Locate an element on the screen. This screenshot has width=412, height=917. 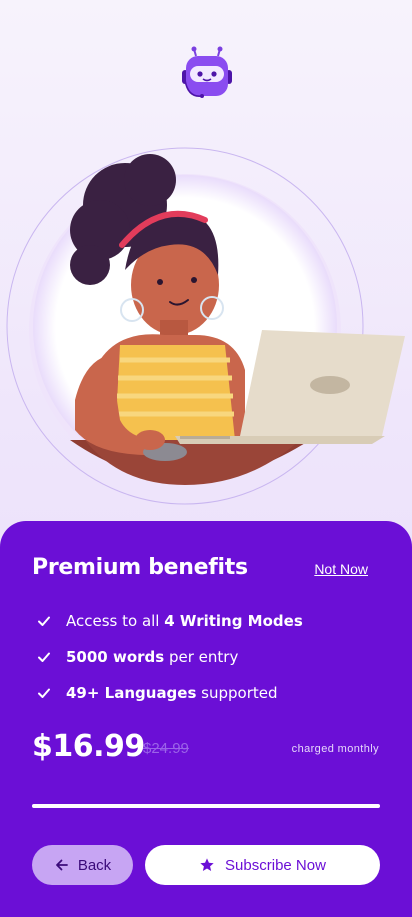
back-label: Back is located at coordinates (94, 865).